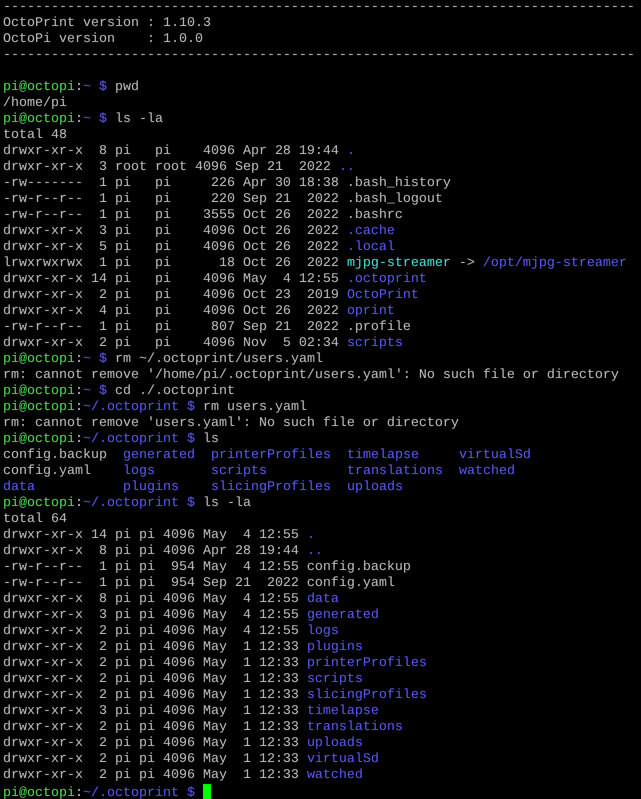 The width and height of the screenshot is (641, 799). What do you see at coordinates (207, 567) in the screenshot?
I see `output-text: -rw-r--r-- 1 pi pi 954 May 4 12:55 config.backup` at bounding box center [207, 567].